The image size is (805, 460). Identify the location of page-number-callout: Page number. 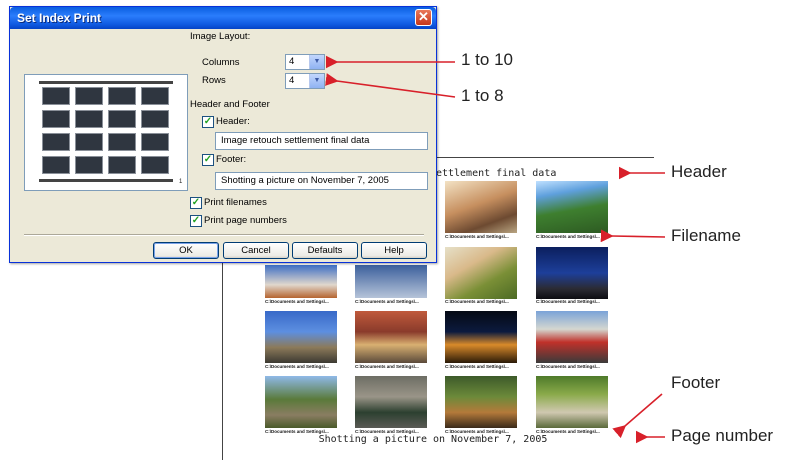
(722, 435).